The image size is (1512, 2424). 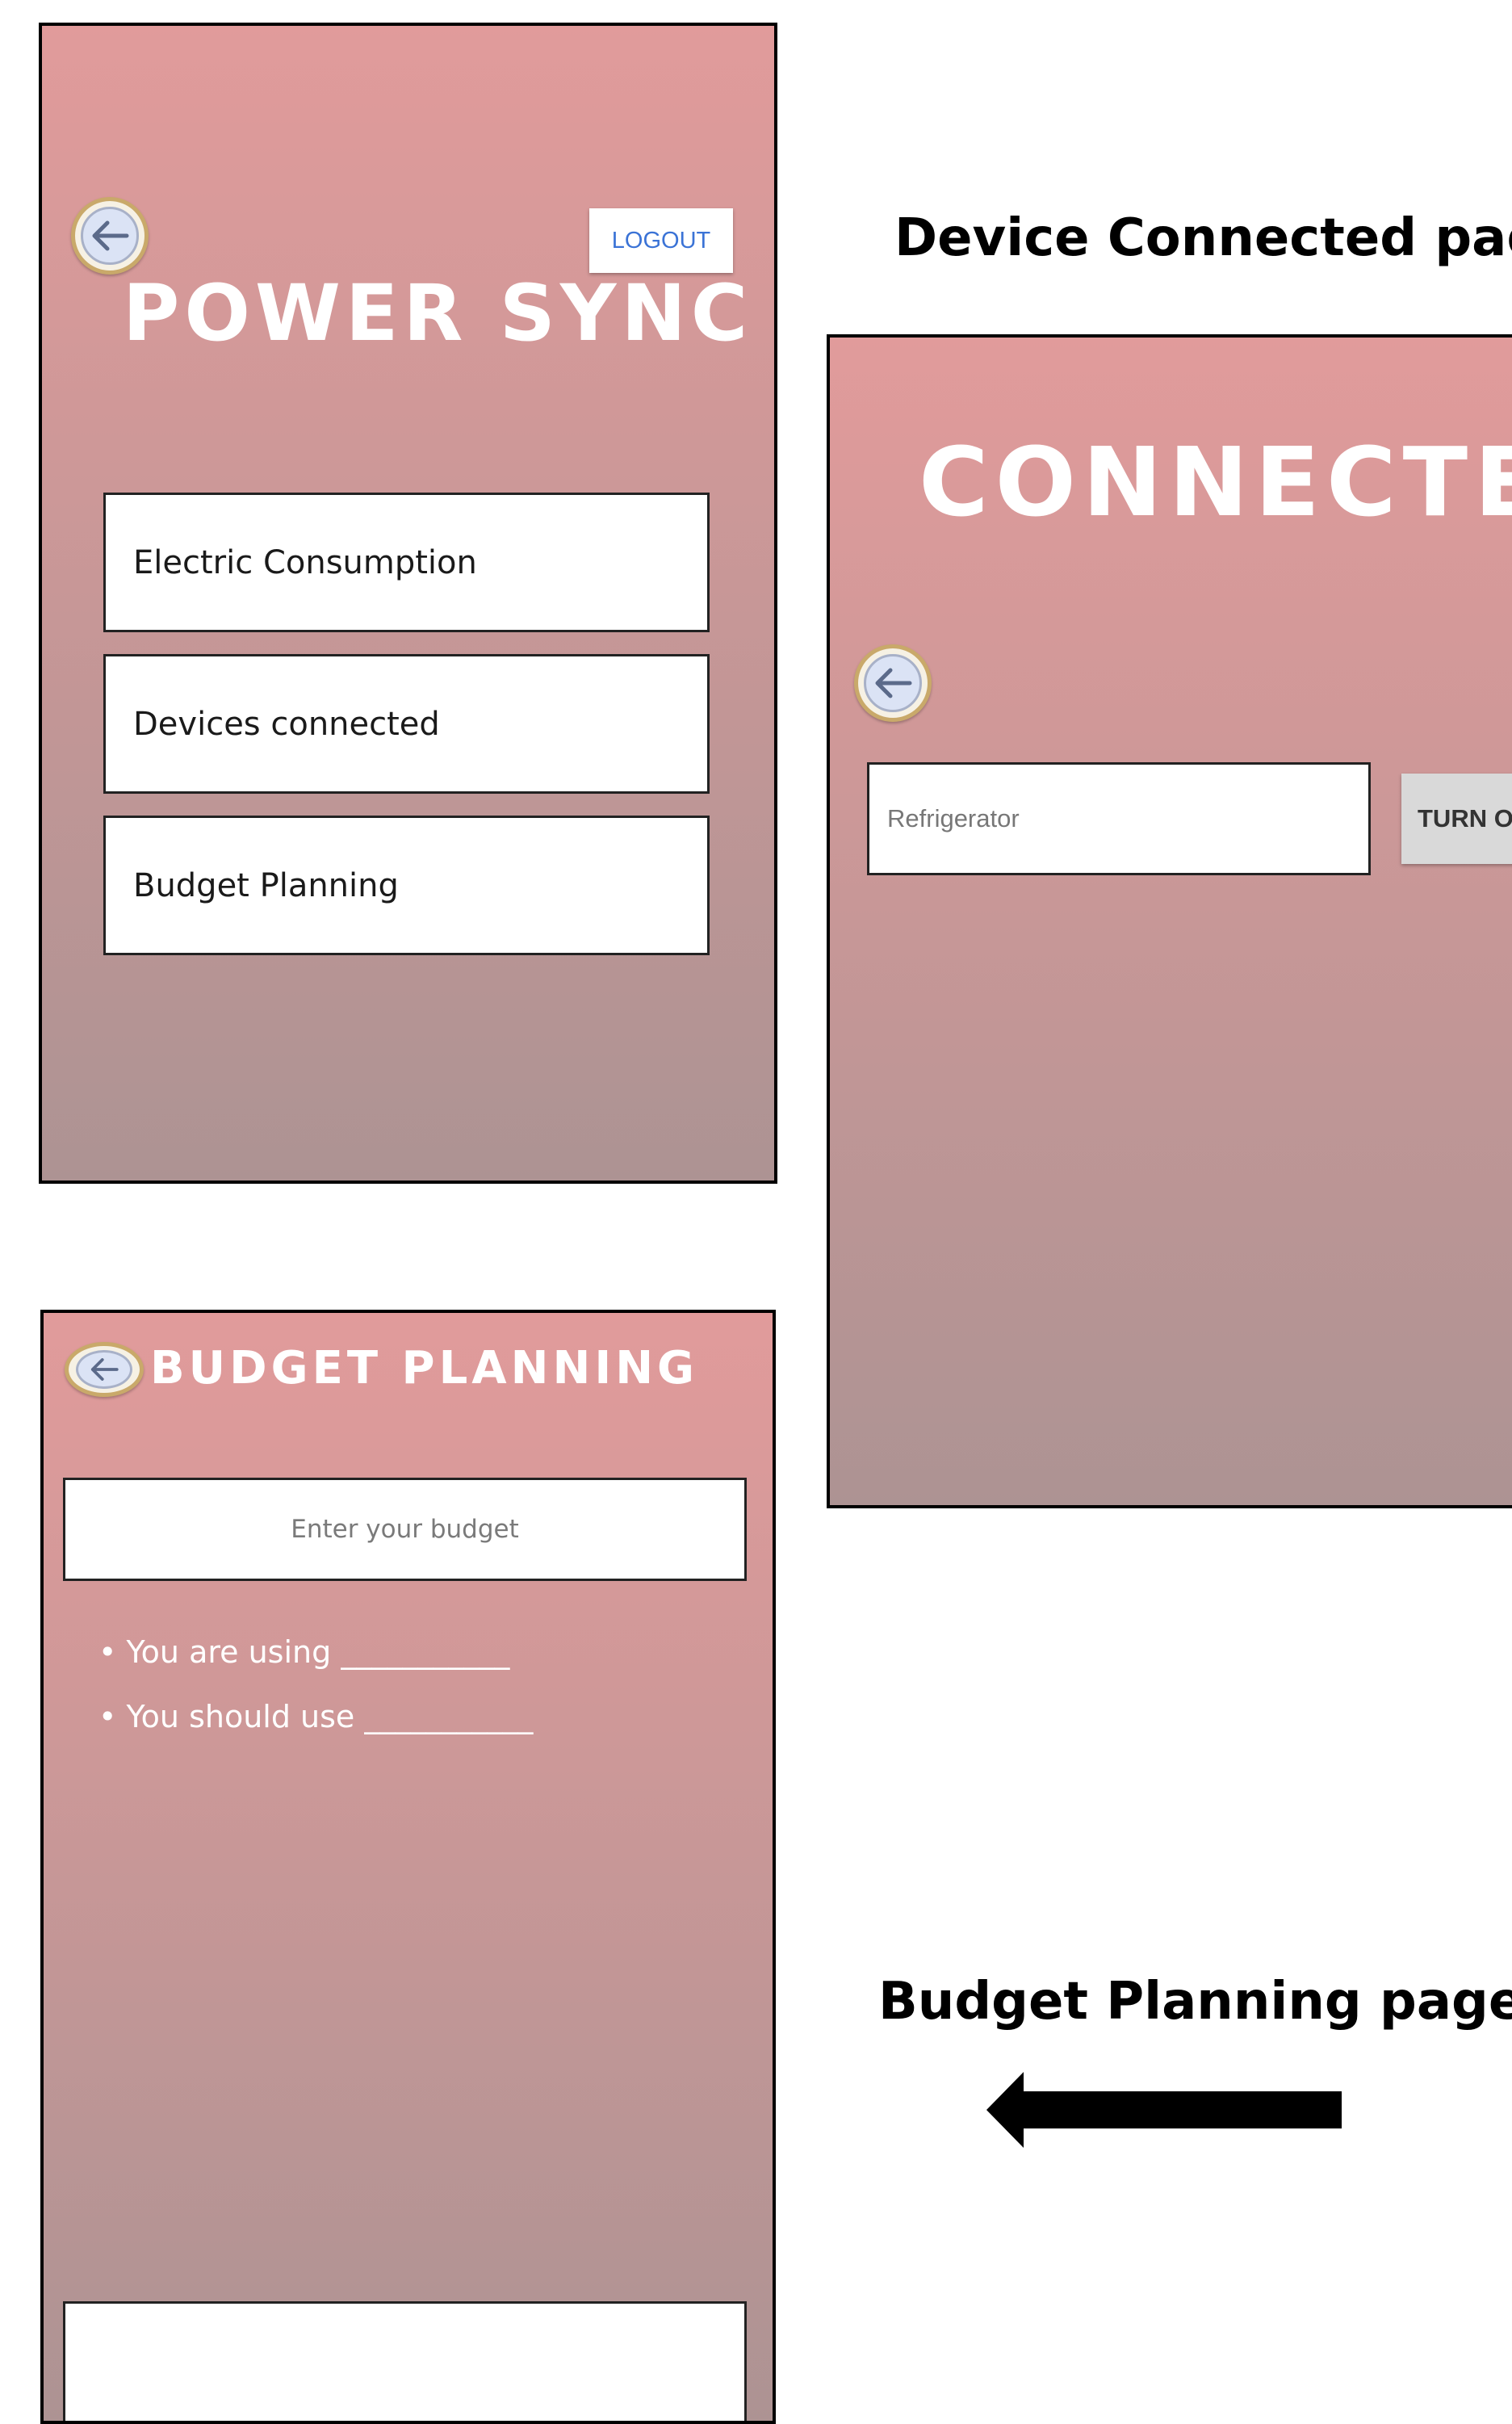 What do you see at coordinates (1164, 2112) in the screenshot?
I see `left-arrow-icon` at bounding box center [1164, 2112].